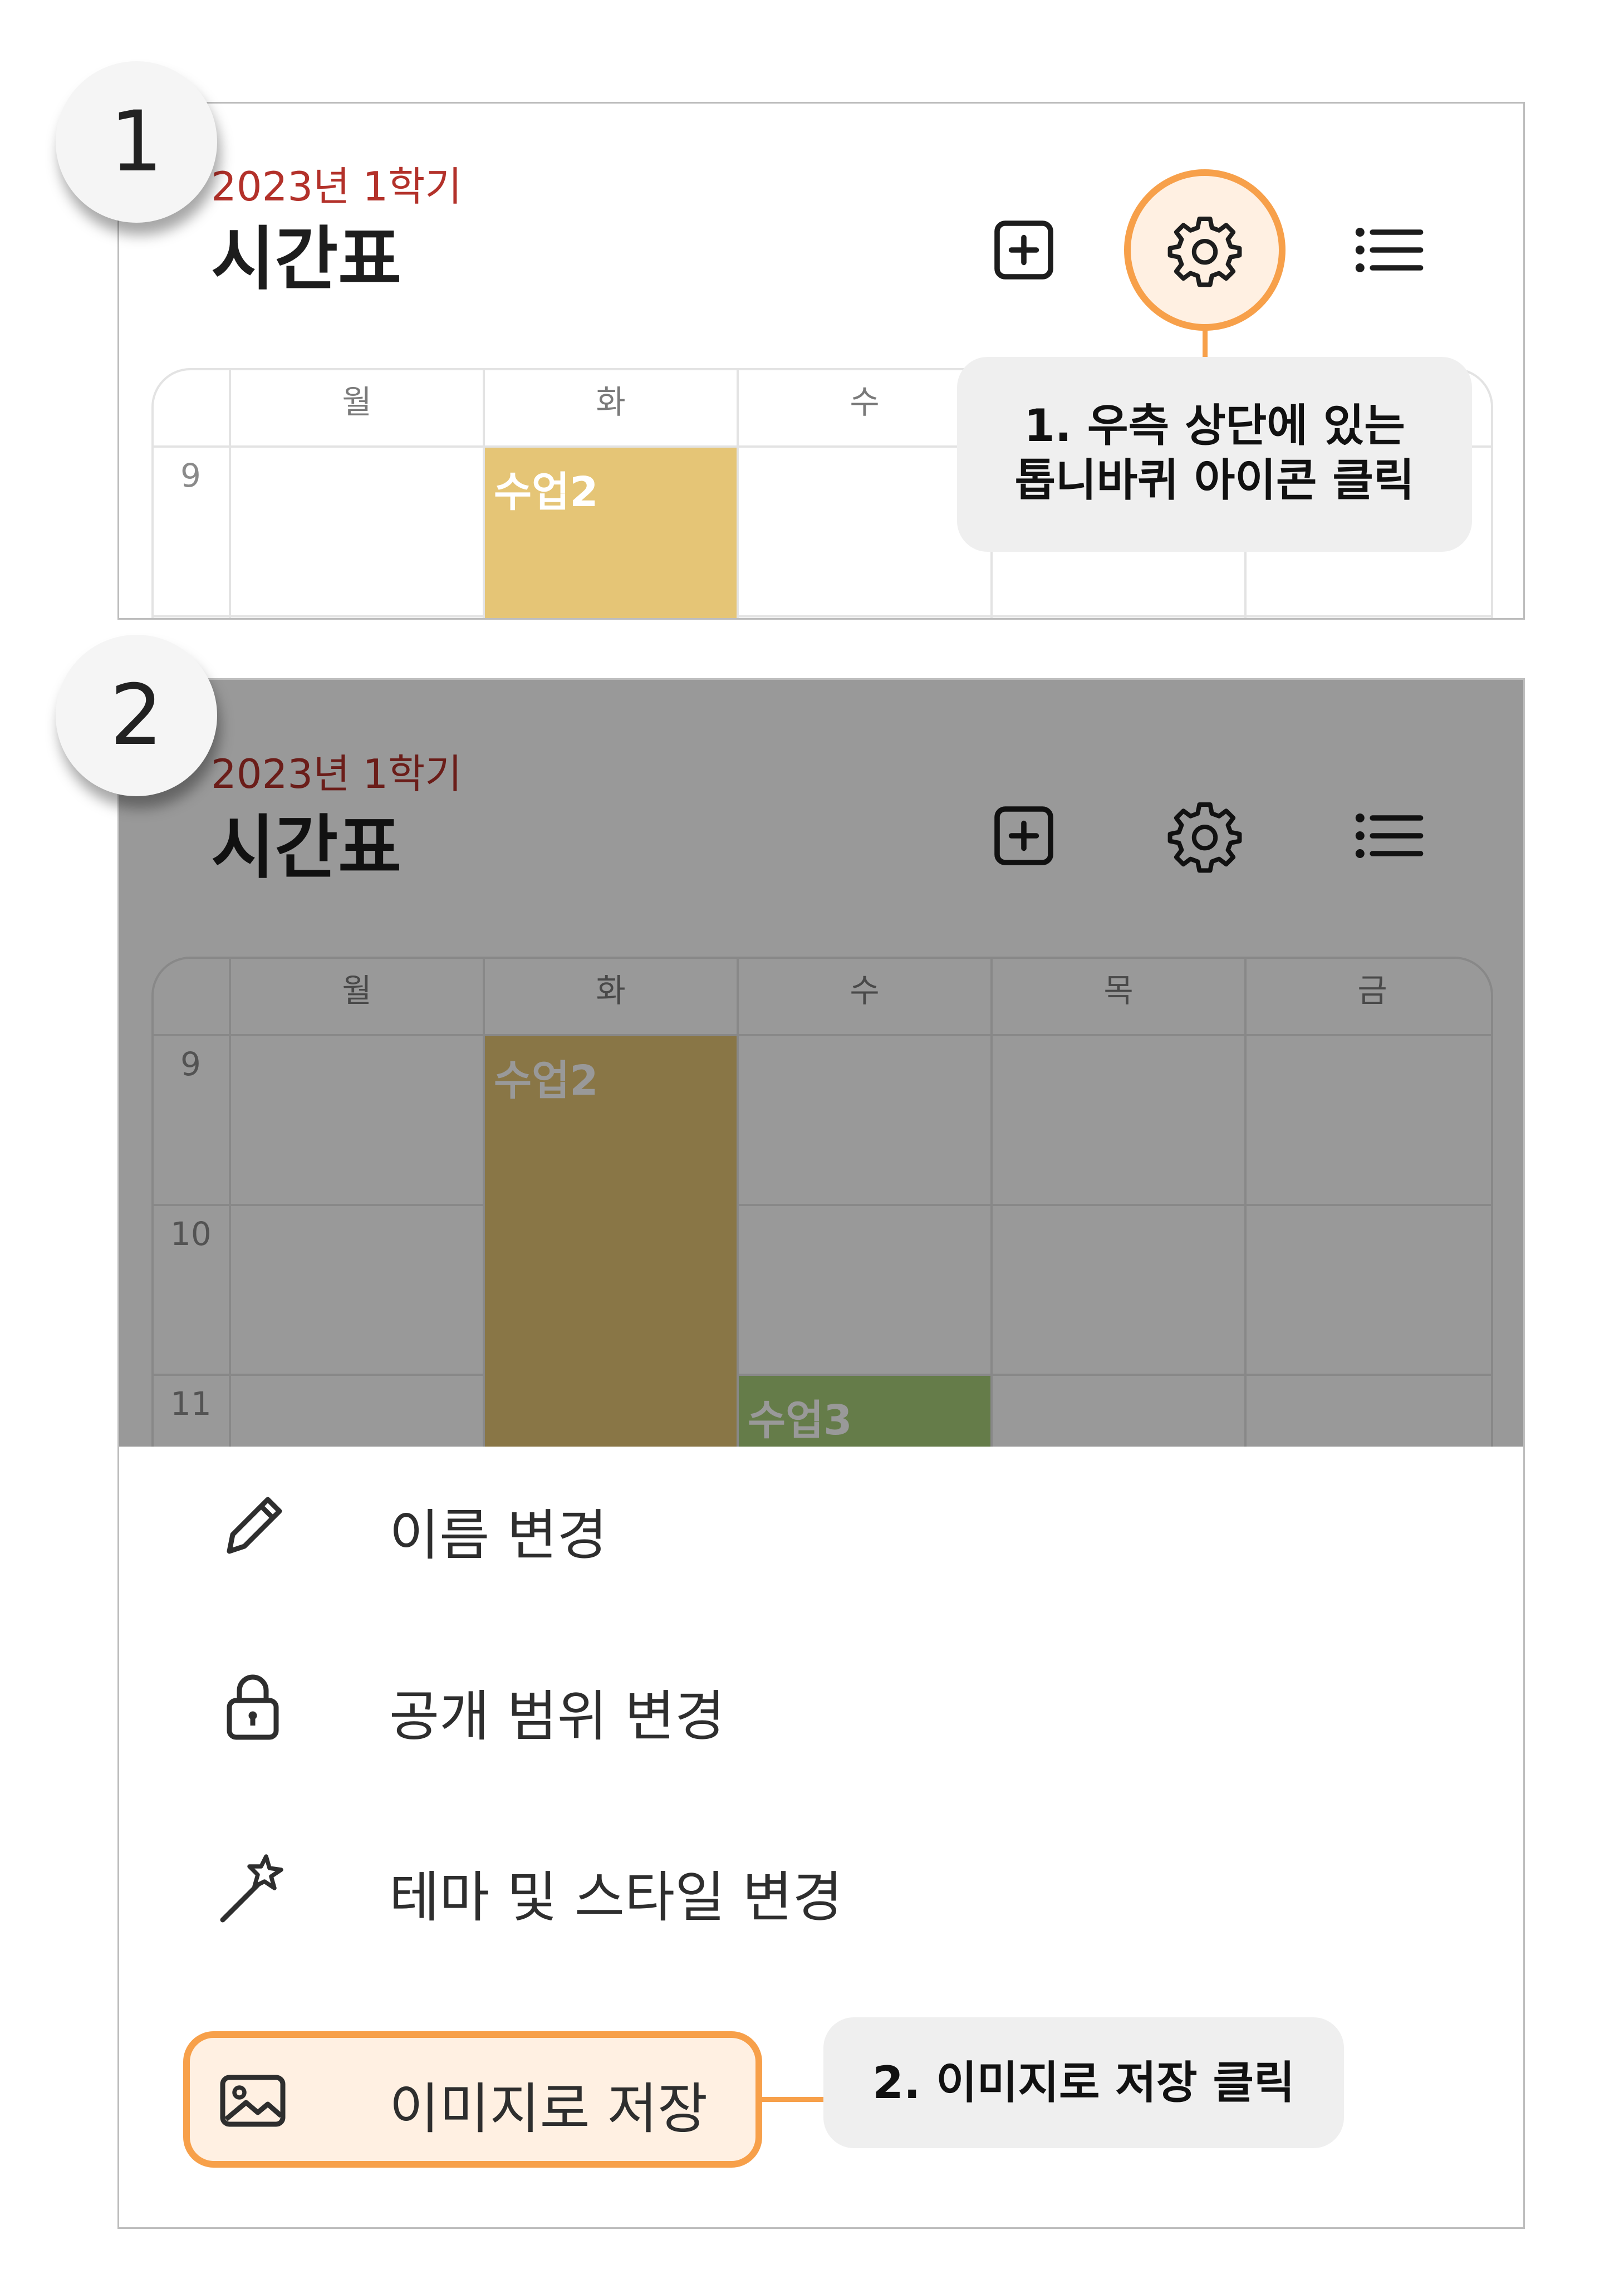  What do you see at coordinates (306, 259) in the screenshot?
I see `page-title: 시간표` at bounding box center [306, 259].